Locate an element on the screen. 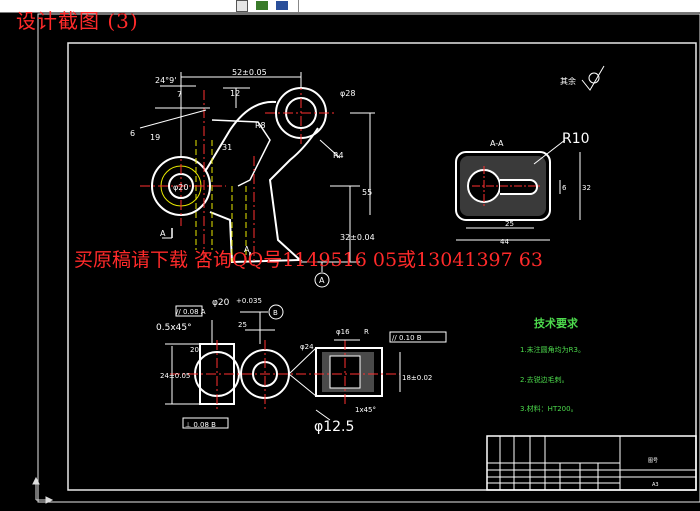  bottom-dim-tol: +0.035 is located at coordinates (249, 301).